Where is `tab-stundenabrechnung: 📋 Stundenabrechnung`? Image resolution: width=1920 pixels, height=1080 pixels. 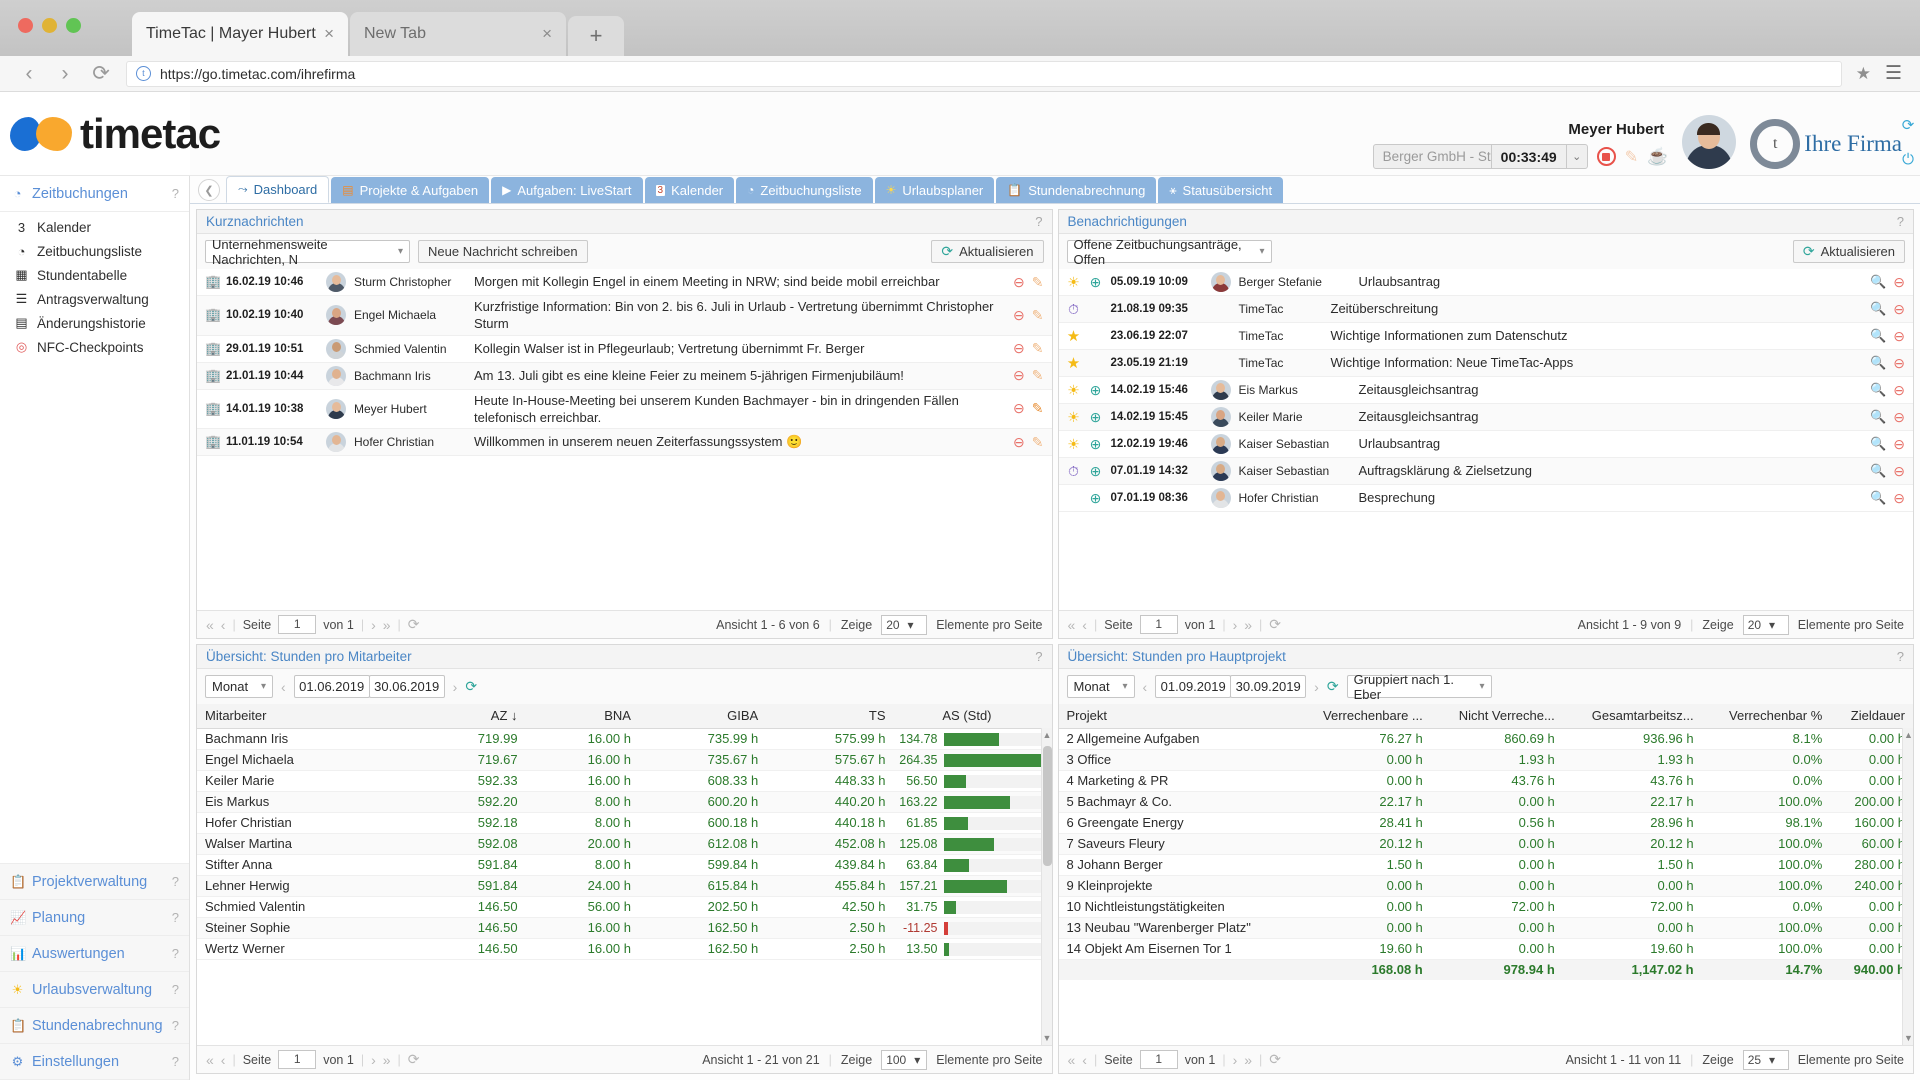
tab-stundenabrechnung: 📋 Stundenabrechnung is located at coordinates (1076, 190).